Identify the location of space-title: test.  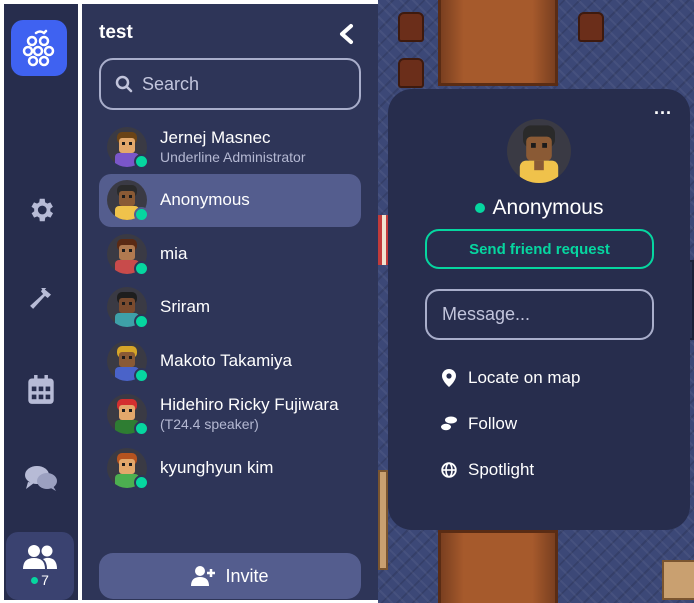
(116, 32).